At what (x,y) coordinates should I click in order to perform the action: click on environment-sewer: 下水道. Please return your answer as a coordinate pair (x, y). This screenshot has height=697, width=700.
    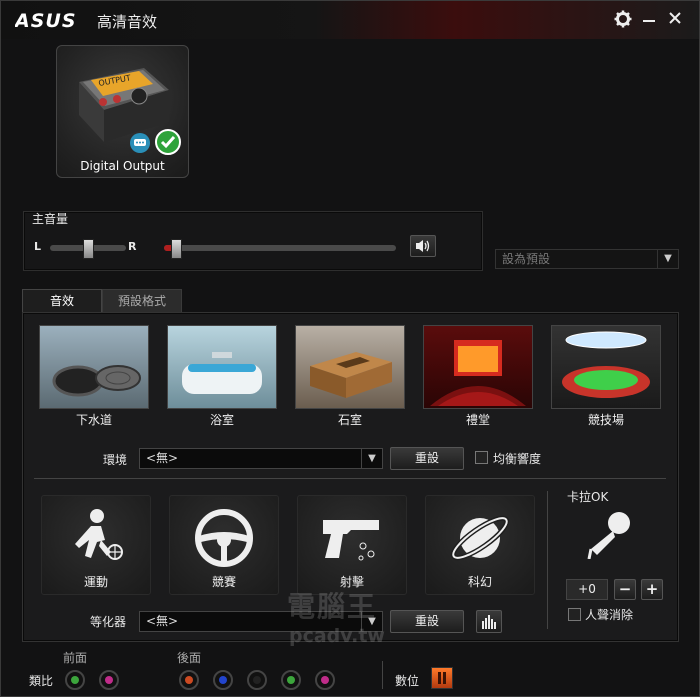
    Looking at the image, I should click on (94, 376).